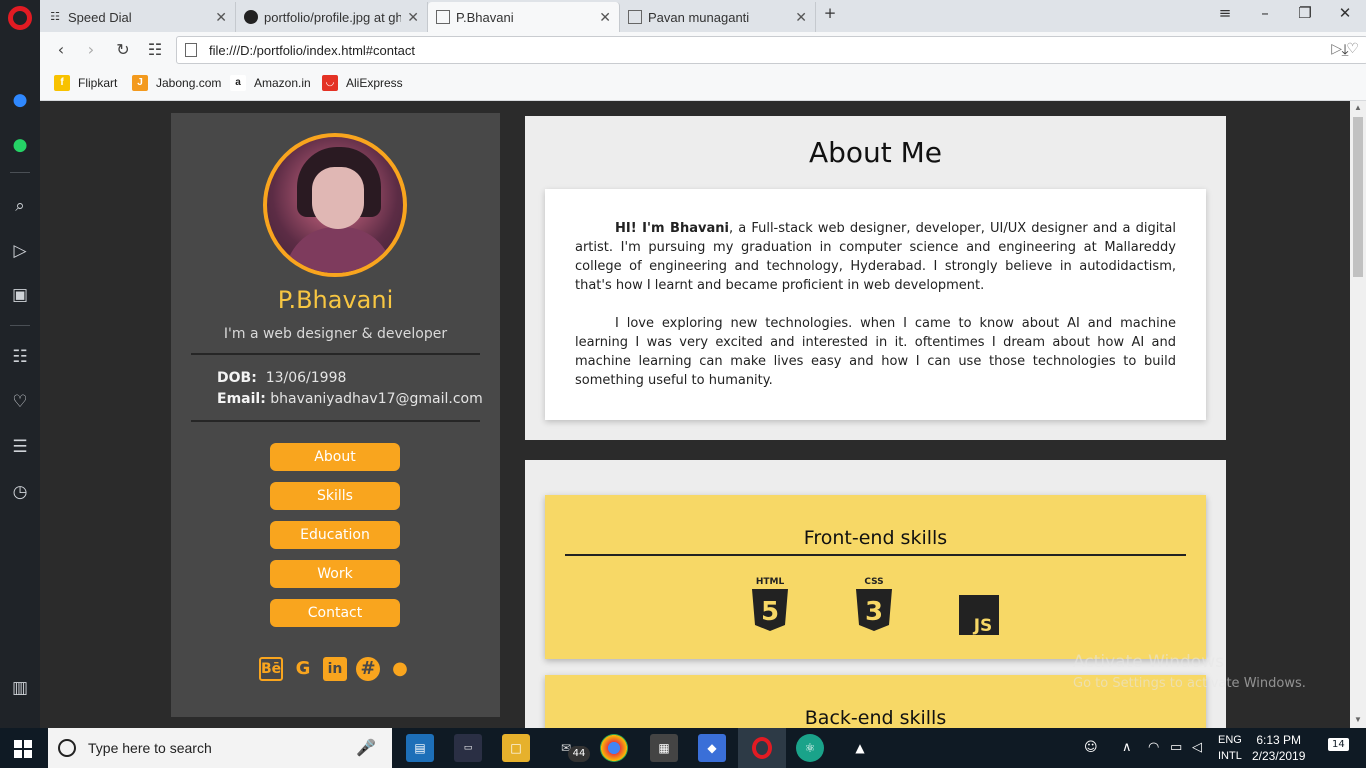 The height and width of the screenshot is (768, 1366). I want to click on nav-education-button: Education, so click(335, 535).